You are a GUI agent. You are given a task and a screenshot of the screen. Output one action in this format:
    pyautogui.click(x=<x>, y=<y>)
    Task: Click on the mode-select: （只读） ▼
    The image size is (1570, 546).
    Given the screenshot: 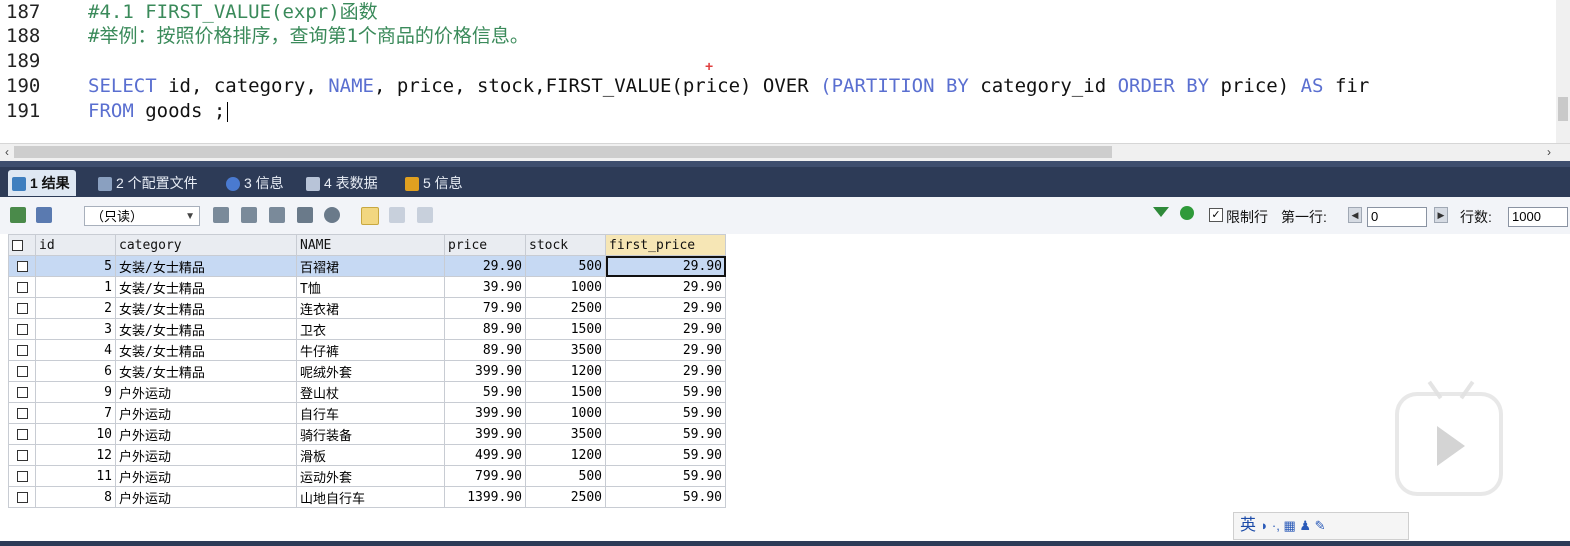 What is the action you would take?
    pyautogui.click(x=142, y=216)
    